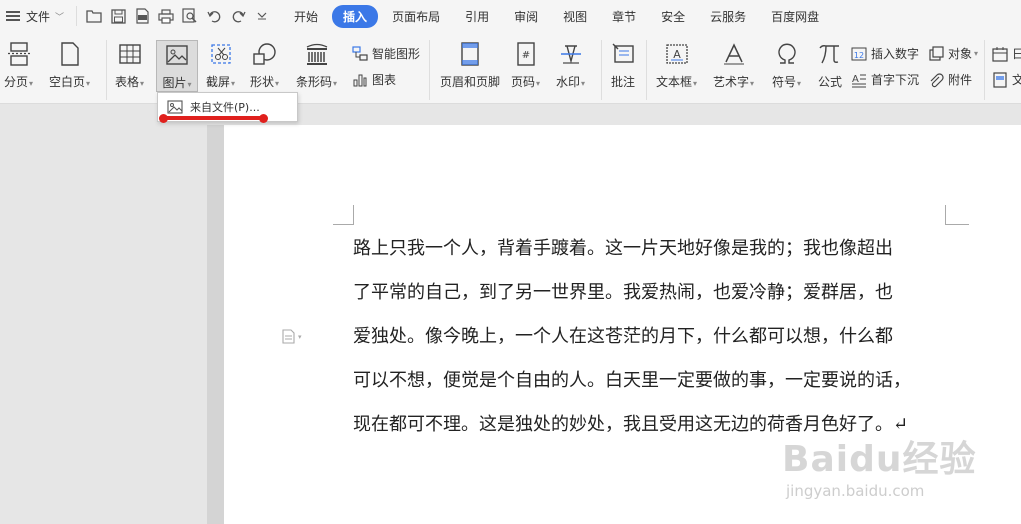  Describe the element at coordinates (1000, 79) in the screenshot. I see `document-parts-icon` at that location.